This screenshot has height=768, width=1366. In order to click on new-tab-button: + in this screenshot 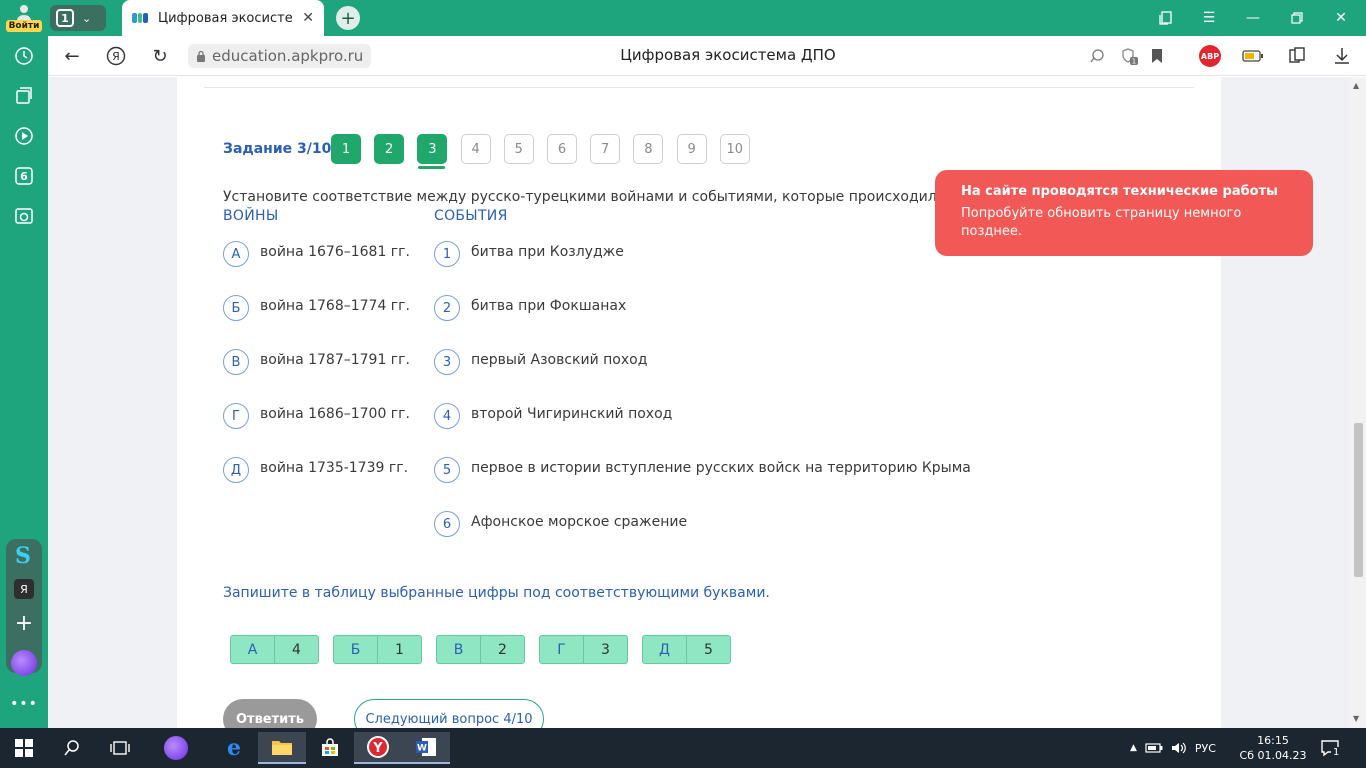, I will do `click(348, 18)`.